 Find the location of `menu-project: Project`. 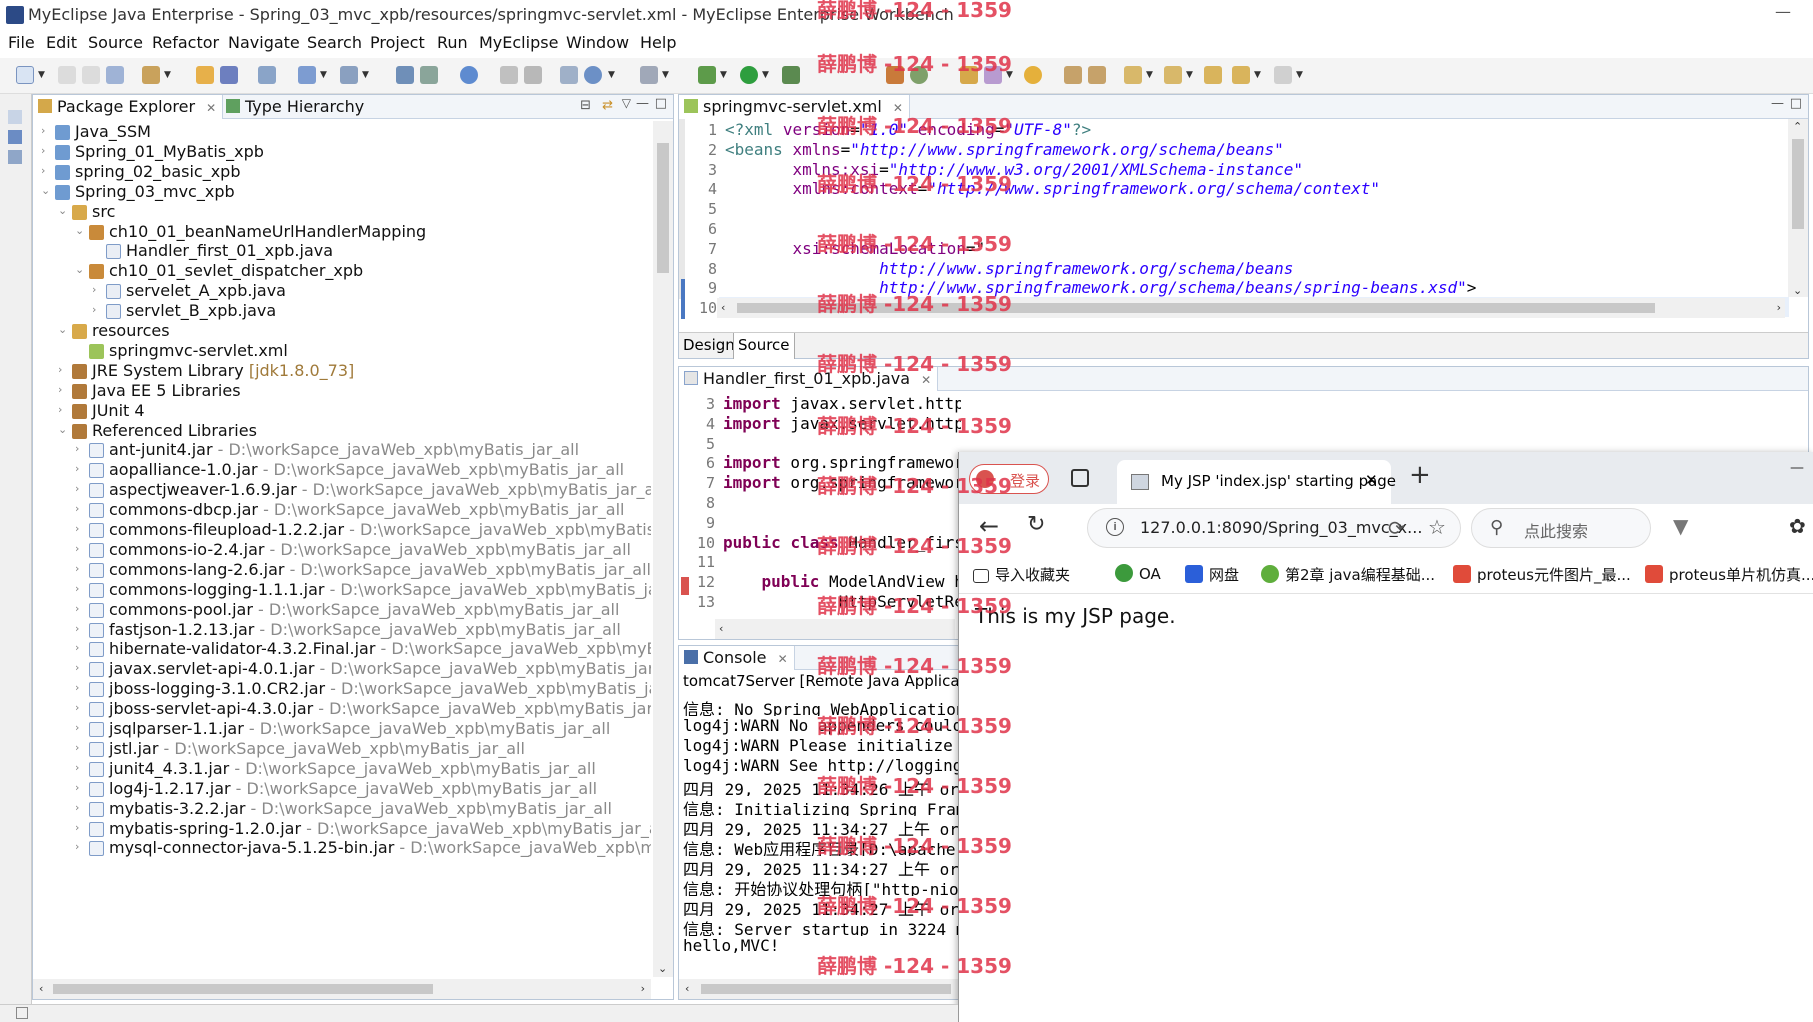

menu-project: Project is located at coordinates (397, 42).